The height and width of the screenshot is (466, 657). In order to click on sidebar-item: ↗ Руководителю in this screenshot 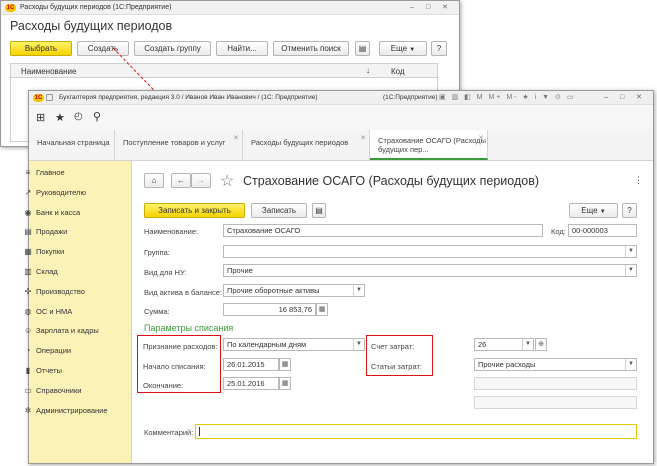, I will do `click(78, 193)`.